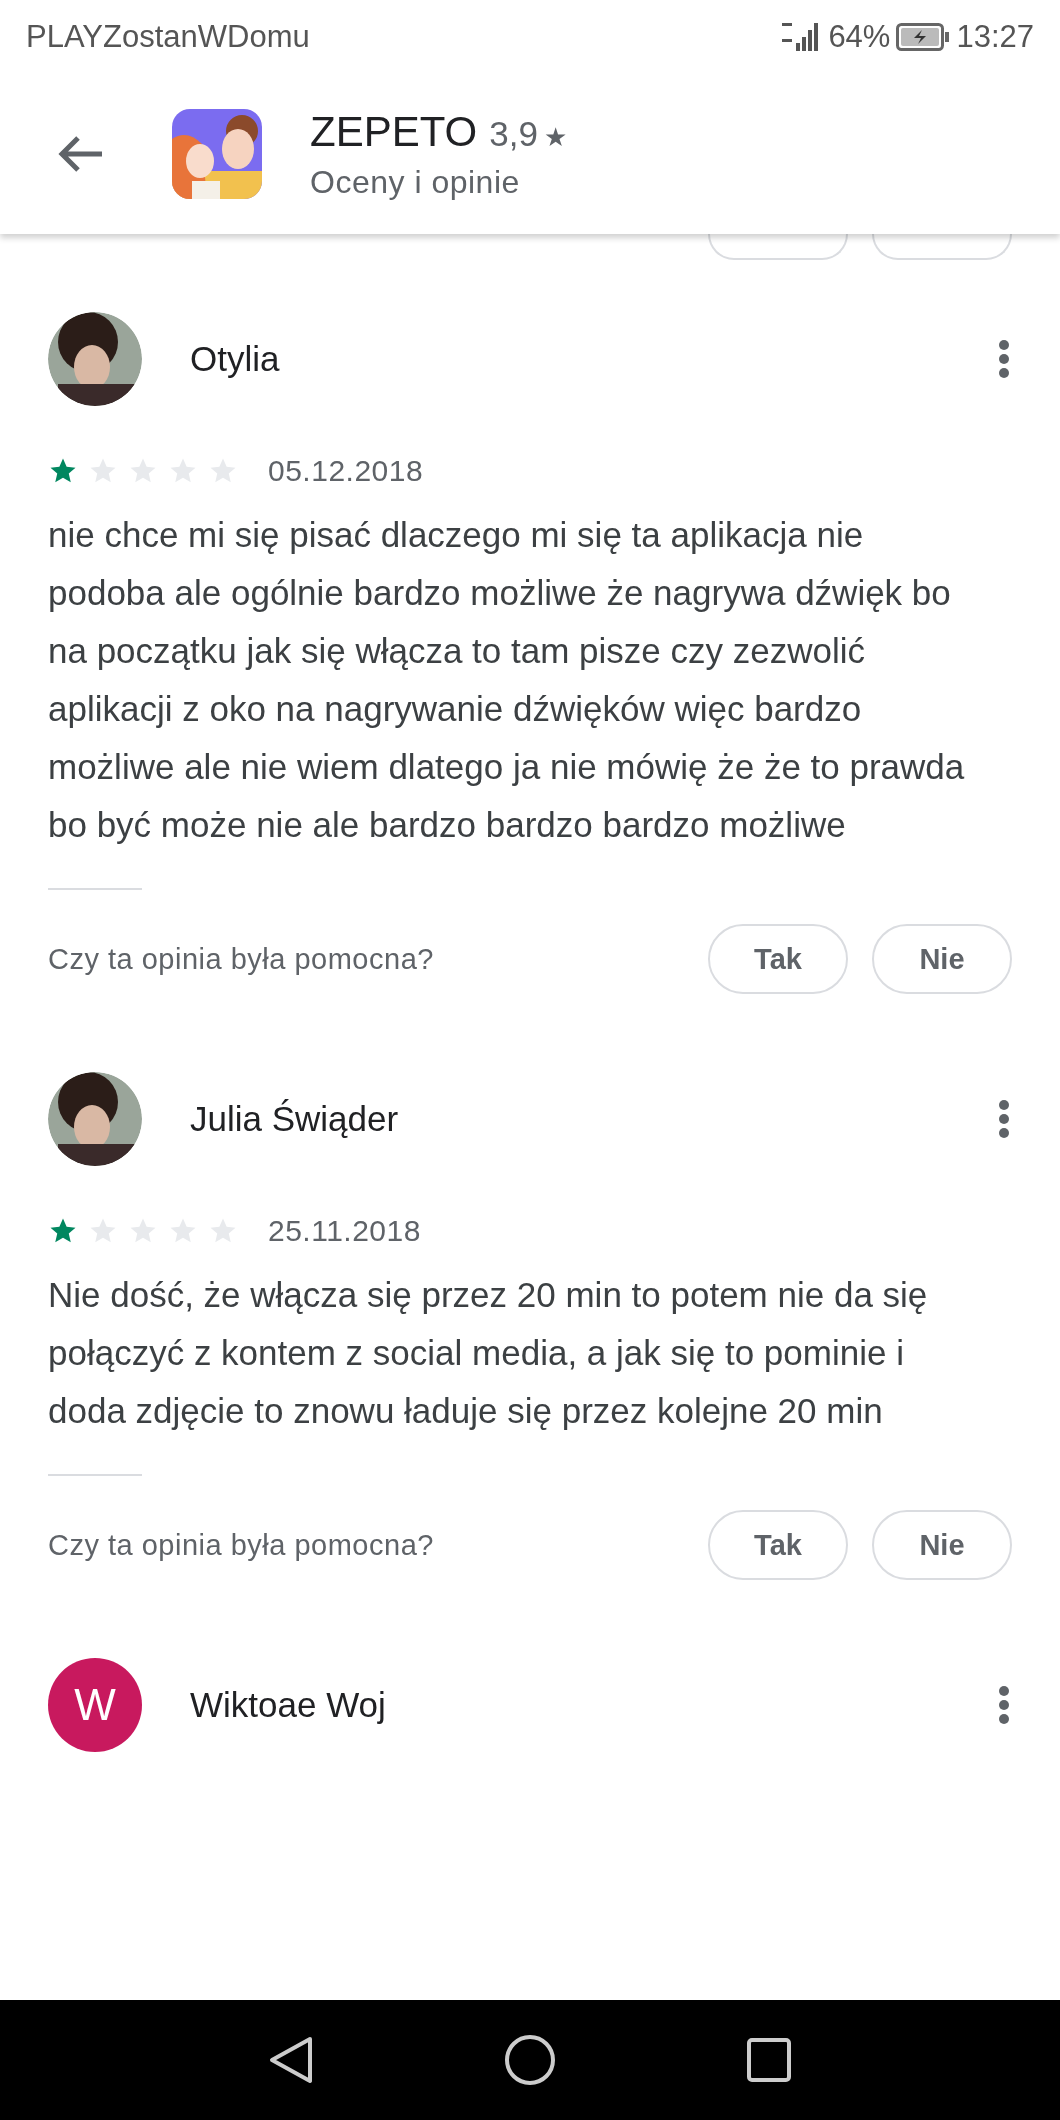 The image size is (1060, 2120). What do you see at coordinates (168, 37) in the screenshot?
I see `carrier-name: PLAYZostanWDomu` at bounding box center [168, 37].